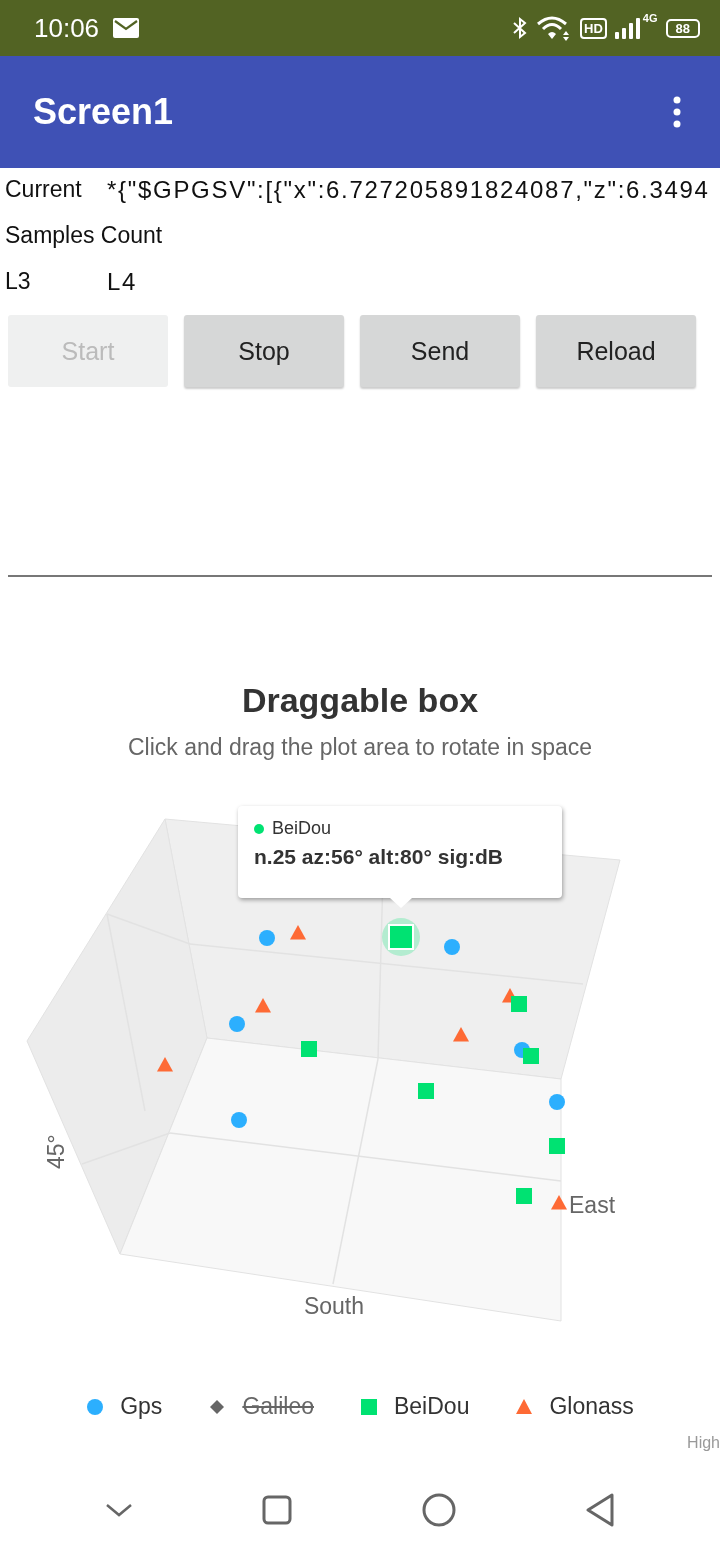 The image size is (720, 1560). What do you see at coordinates (408, 189) in the screenshot?
I see `field-value: *{"$GPGSV":[{"x":6.727205891824087,"z":6.3494` at bounding box center [408, 189].